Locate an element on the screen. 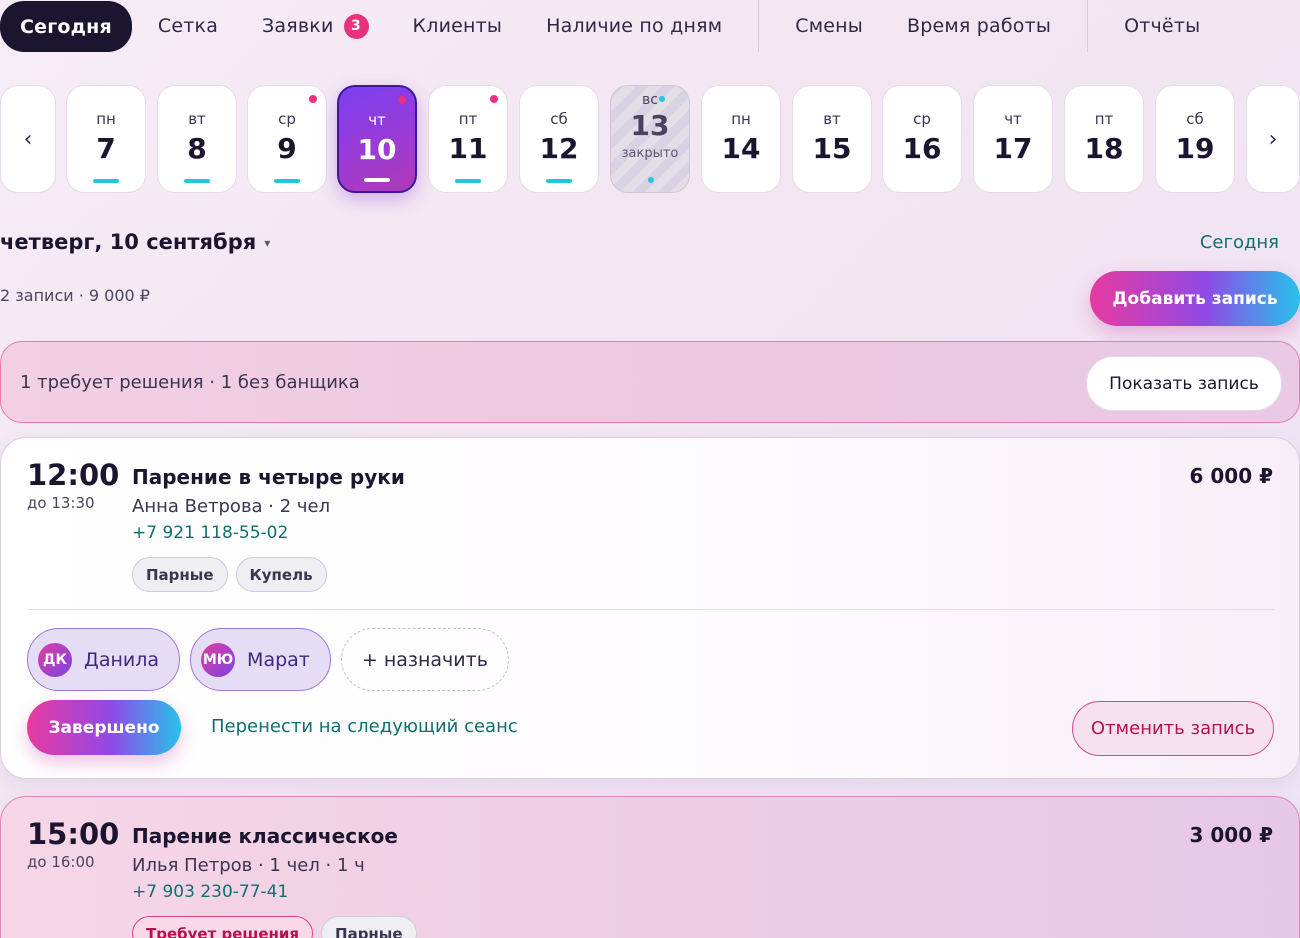 The image size is (1300, 938). next-week-button: › is located at coordinates (1273, 139).